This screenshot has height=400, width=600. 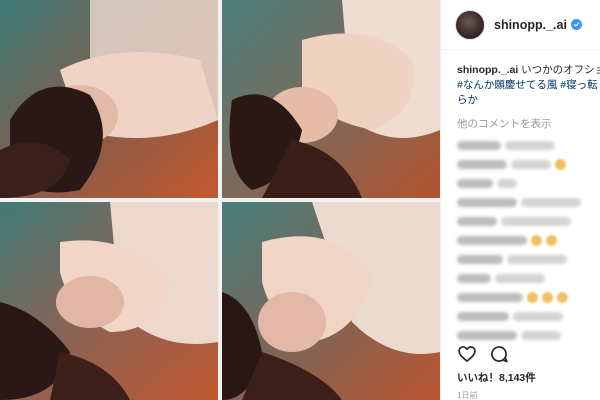 What do you see at coordinates (483, 354) in the screenshot?
I see `post-actions` at bounding box center [483, 354].